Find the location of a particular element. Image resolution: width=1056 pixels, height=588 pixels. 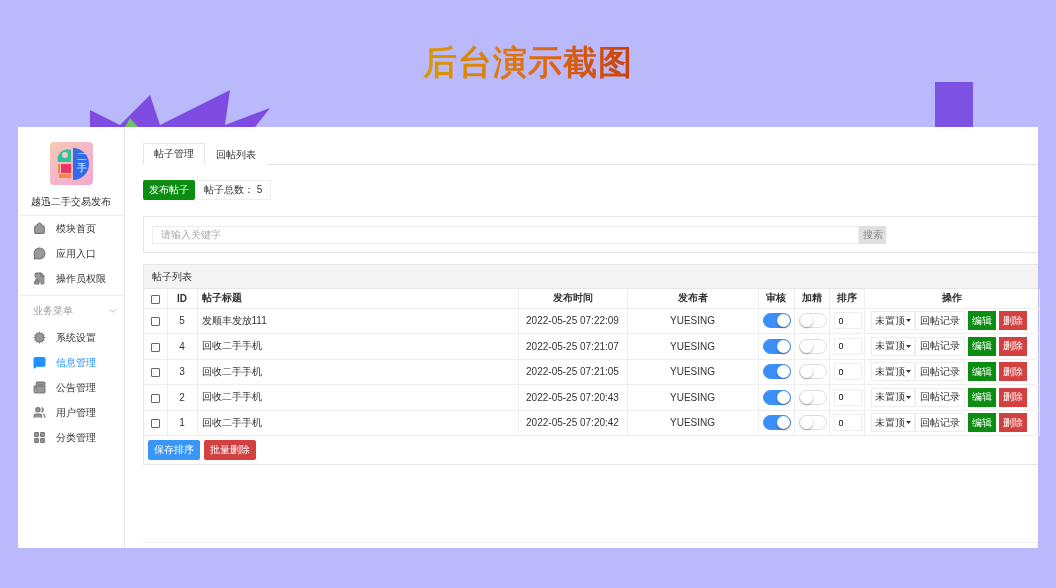

table-cell: 4 is located at coordinates (182, 346).